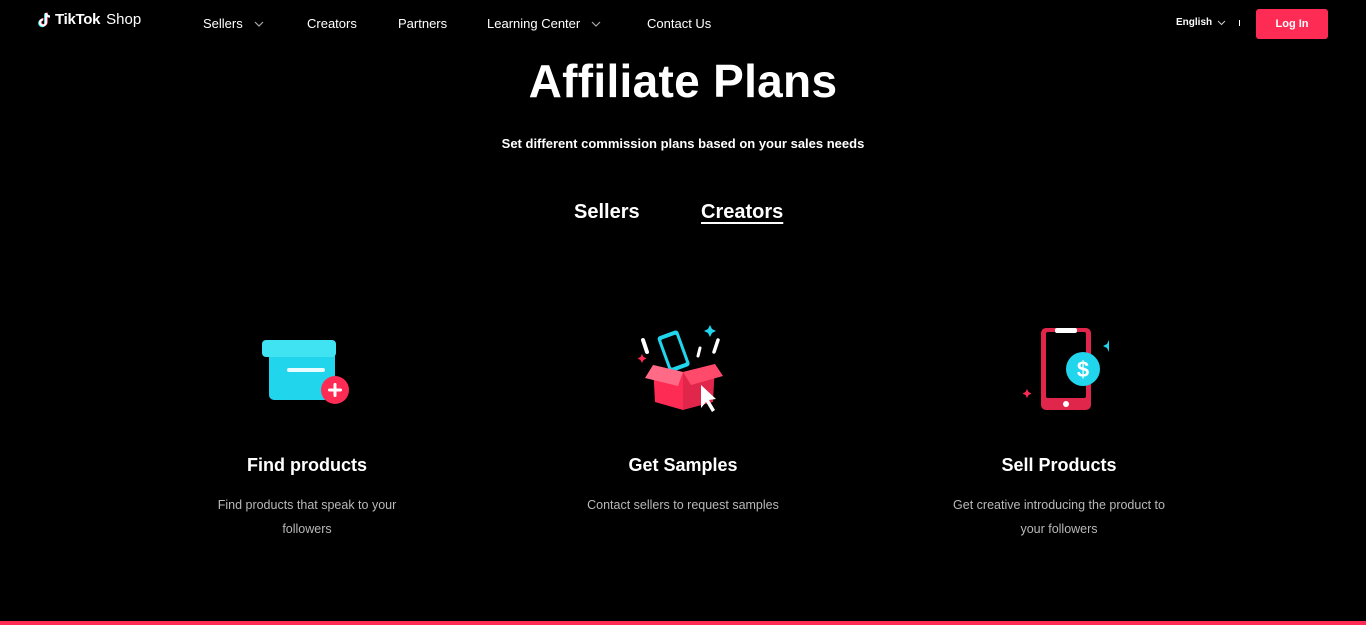 Image resolution: width=1366 pixels, height=625 pixels. I want to click on open-box-phone-icon, so click(680, 368).